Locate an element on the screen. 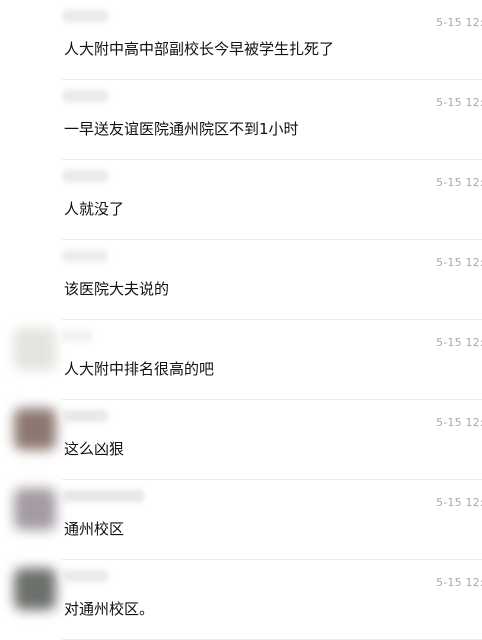 This screenshot has height=640, width=482. comment-text: 该医院大夫说的 is located at coordinates (117, 289).